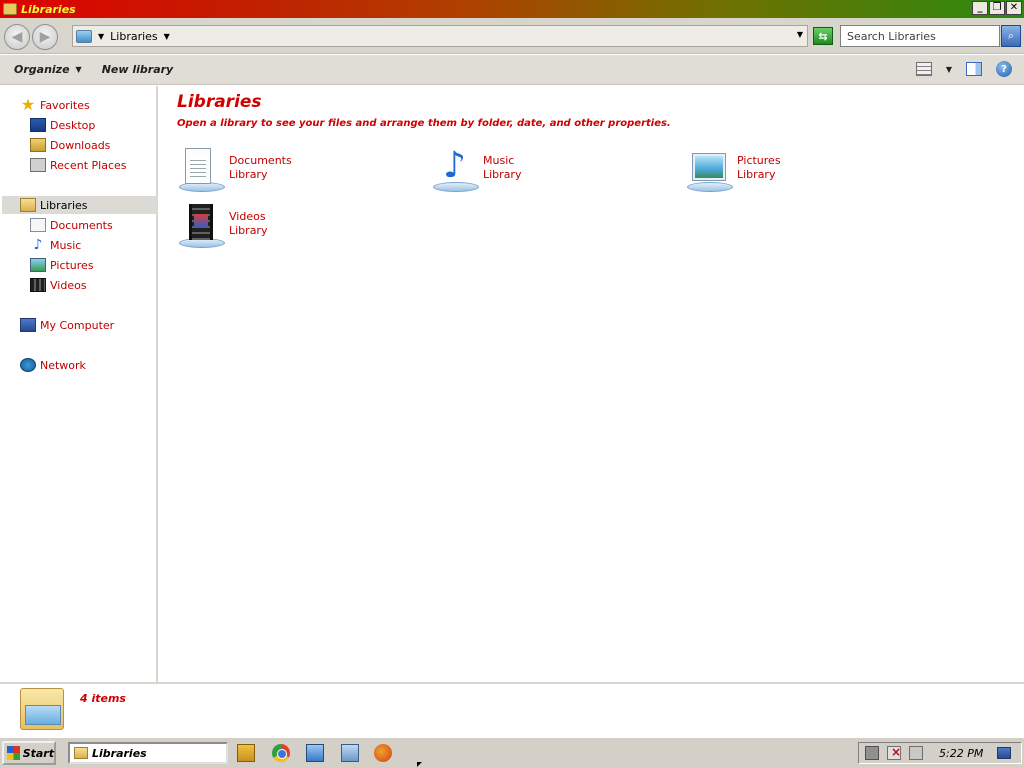 The height and width of the screenshot is (768, 1024). What do you see at coordinates (1004, 69) in the screenshot?
I see `help-icon: ?` at bounding box center [1004, 69].